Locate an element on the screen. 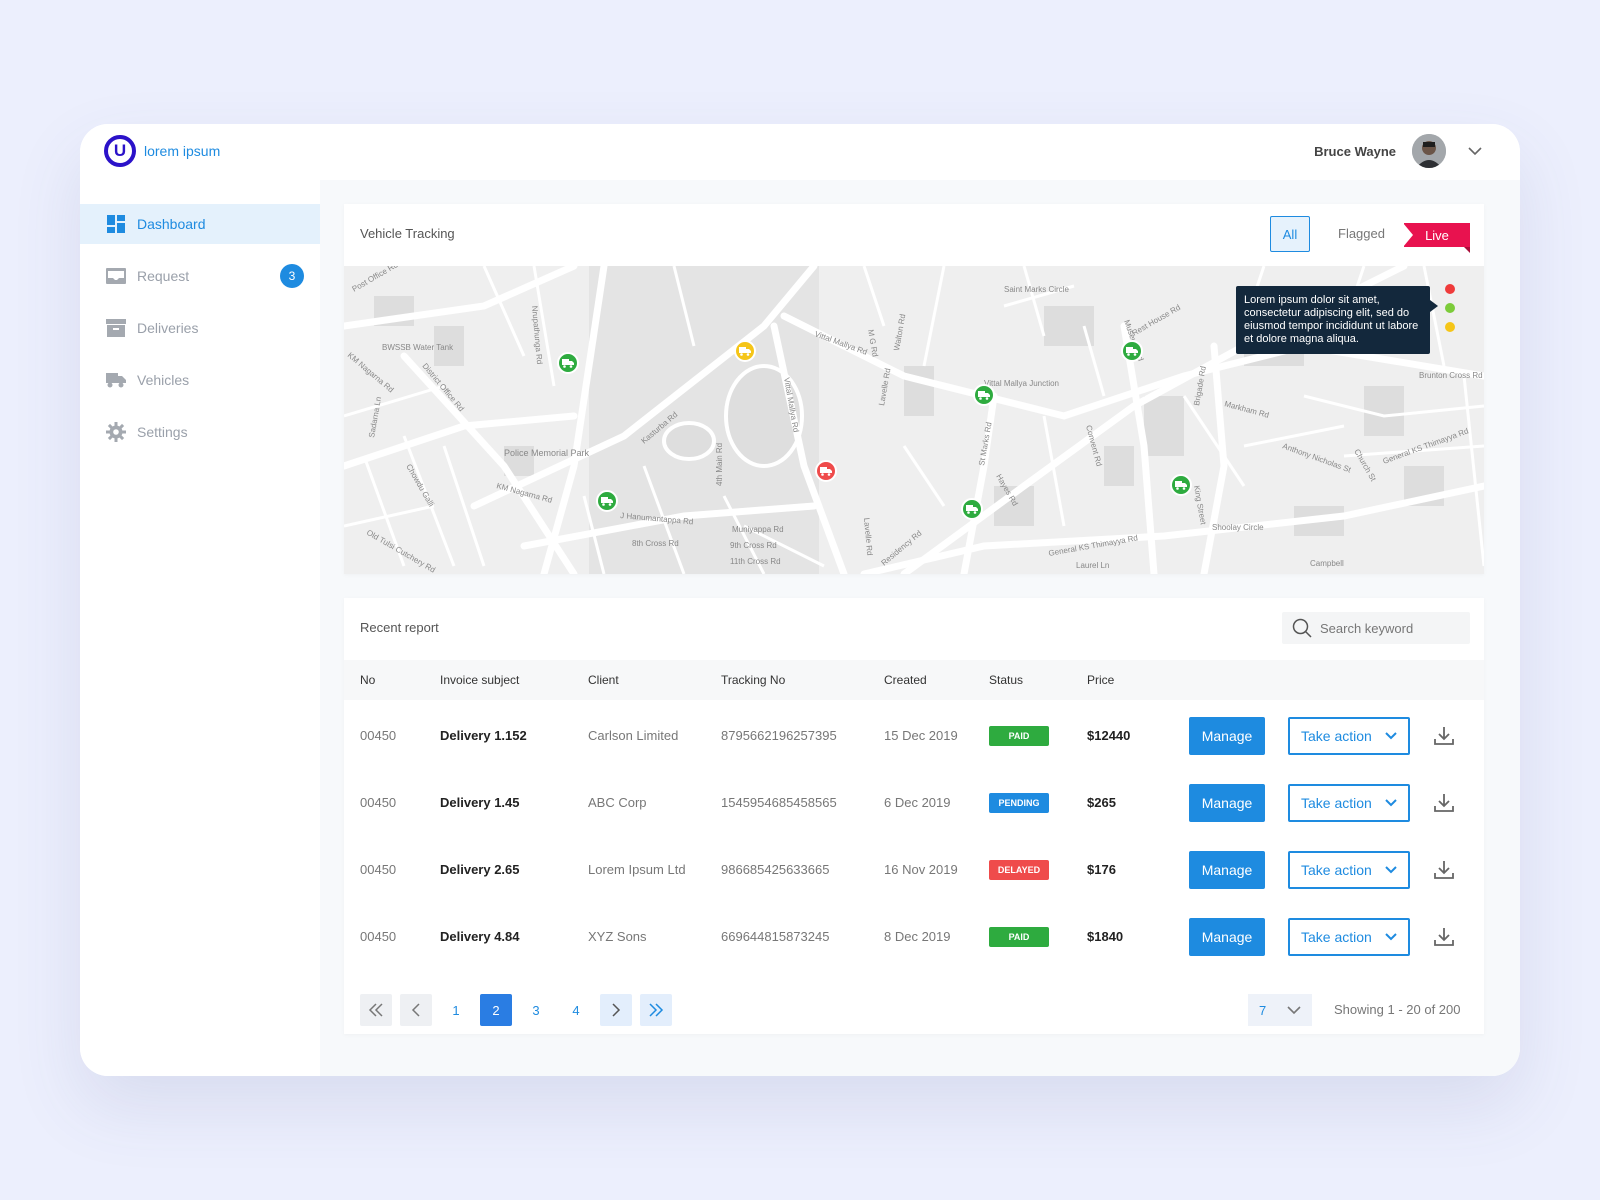  search-icon is located at coordinates (1302, 628).